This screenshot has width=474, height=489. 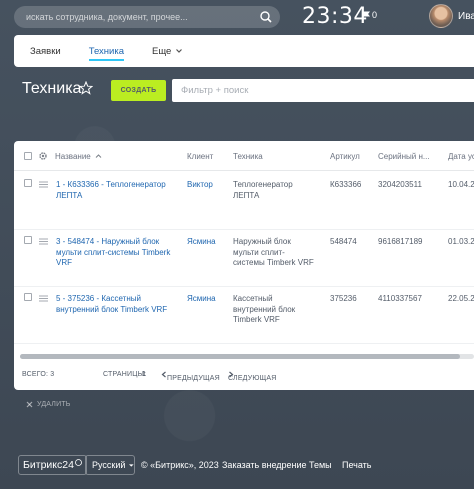 What do you see at coordinates (320, 465) in the screenshot?
I see `footer-link-themes: Темы` at bounding box center [320, 465].